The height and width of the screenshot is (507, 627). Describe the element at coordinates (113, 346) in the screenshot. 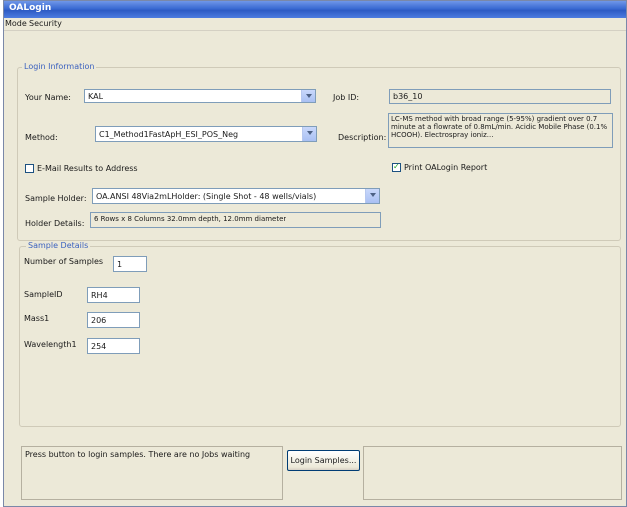

I see `wavelength1-input: 254` at that location.